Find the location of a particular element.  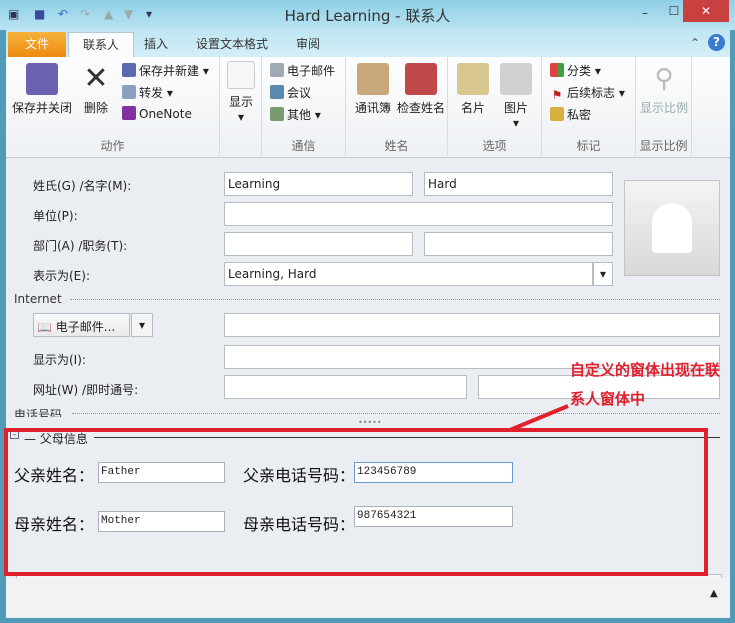

email-dropdown-button: ▾ is located at coordinates (142, 325).